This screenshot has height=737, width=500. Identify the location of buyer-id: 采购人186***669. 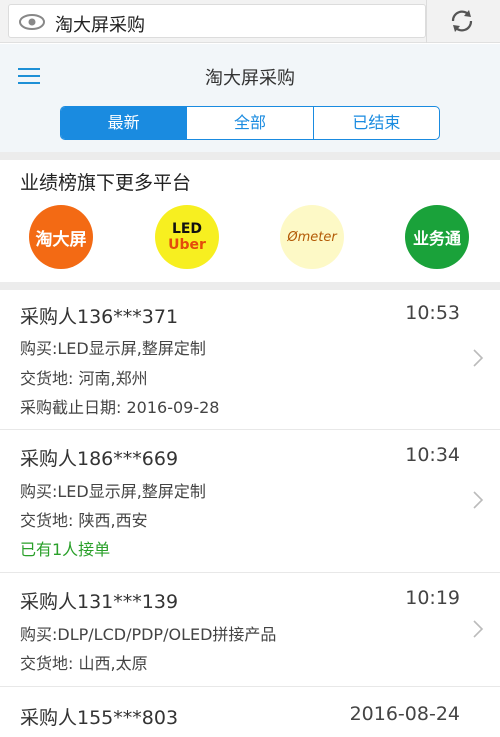
(99, 459).